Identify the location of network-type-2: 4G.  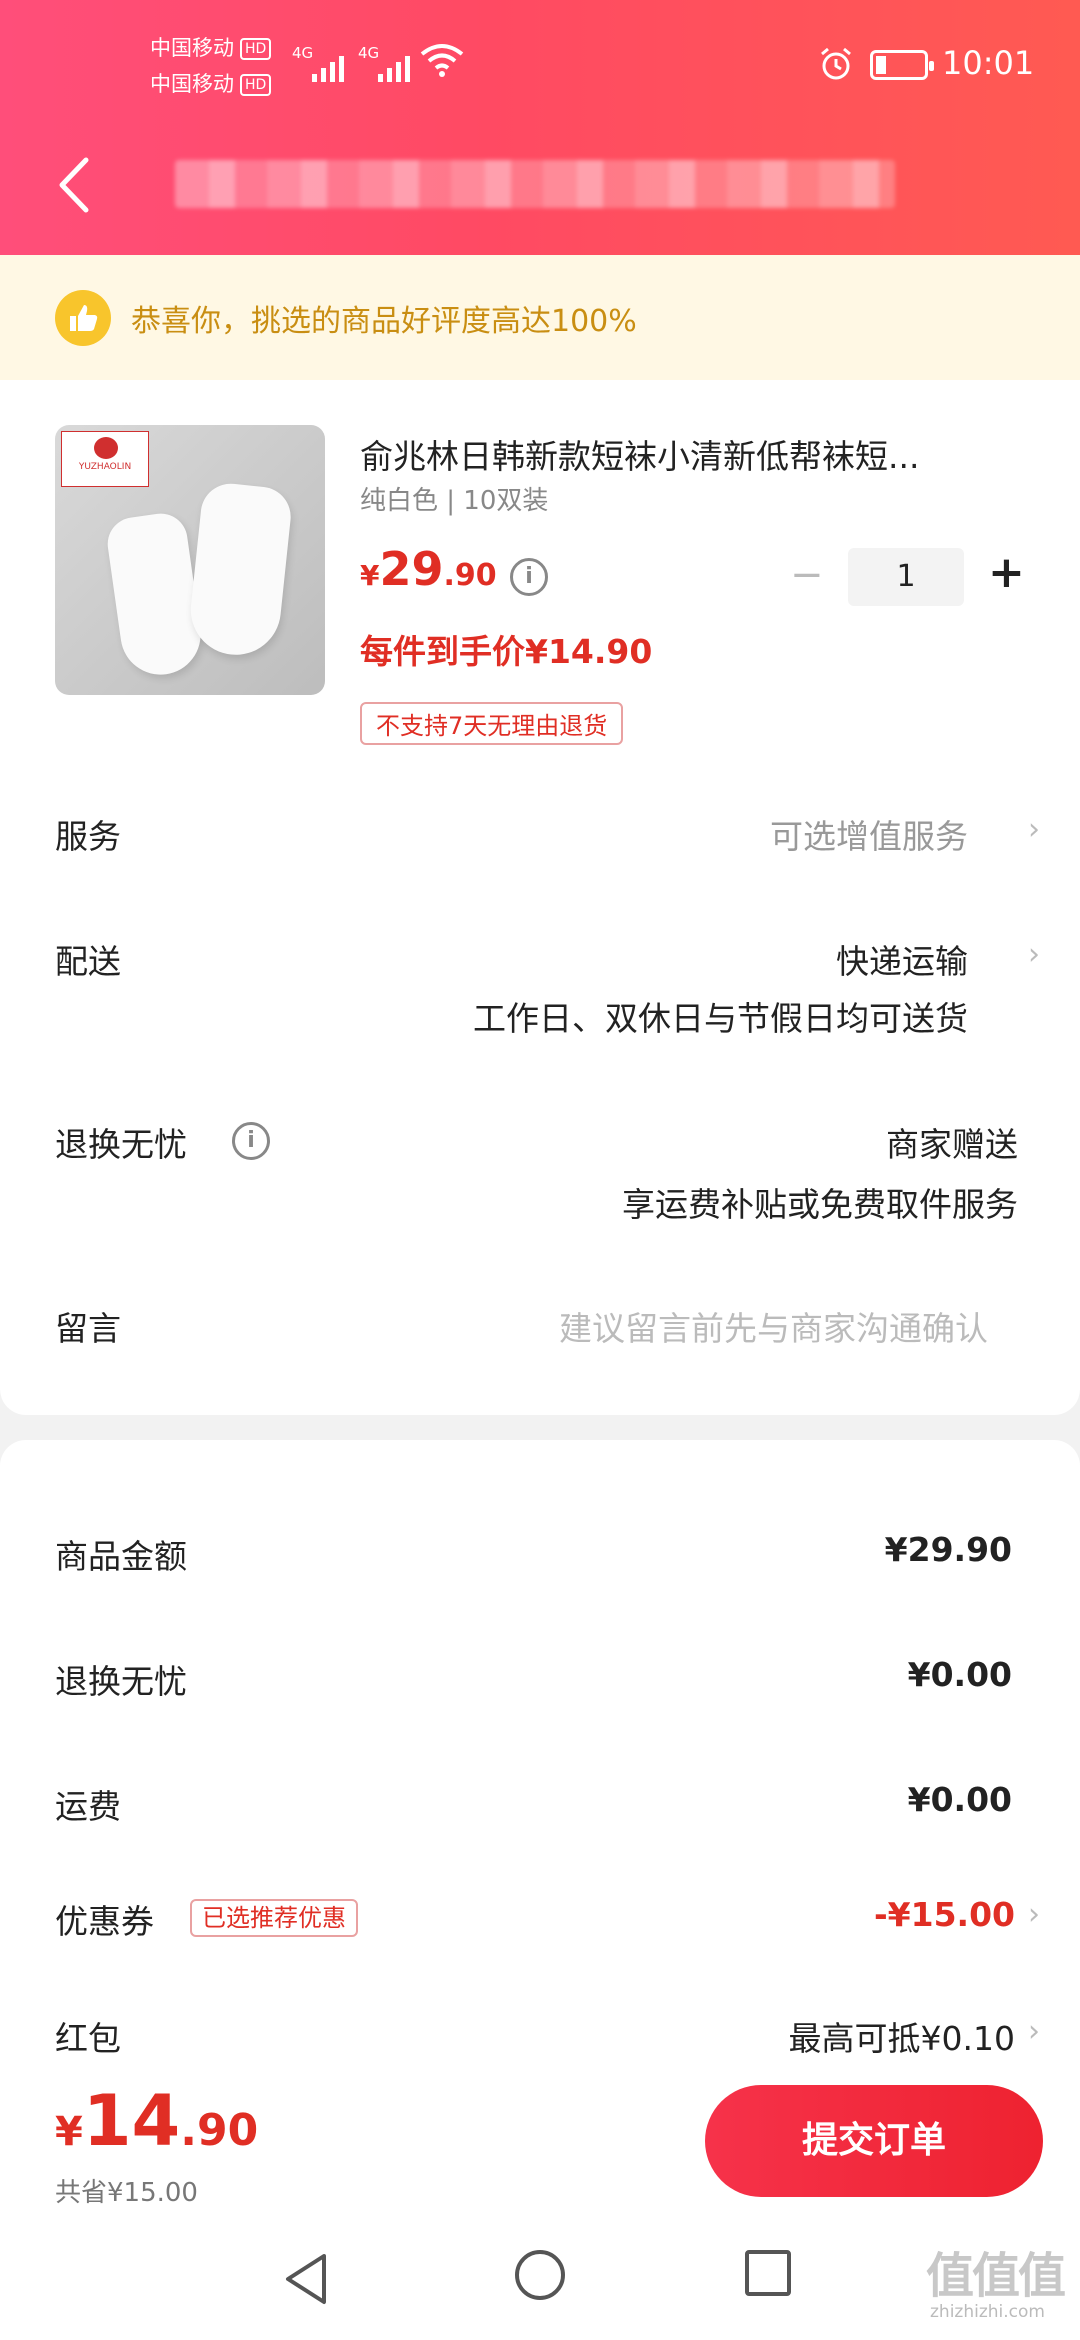
(369, 53).